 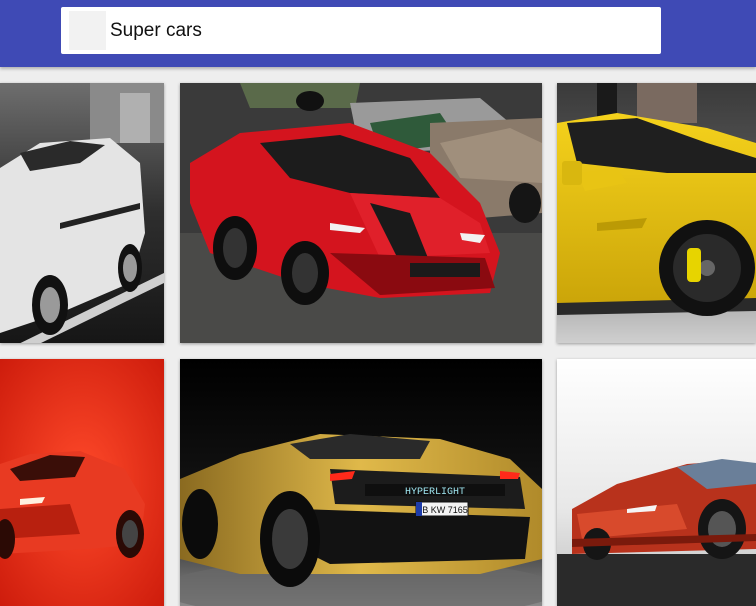 What do you see at coordinates (445, 510) in the screenshot?
I see `license-plate: B KW 7165` at bounding box center [445, 510].